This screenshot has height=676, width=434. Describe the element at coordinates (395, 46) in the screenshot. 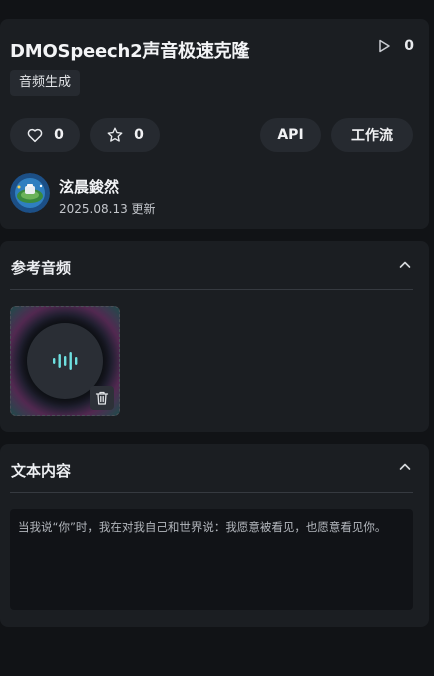

I see `play-counter: 0` at that location.